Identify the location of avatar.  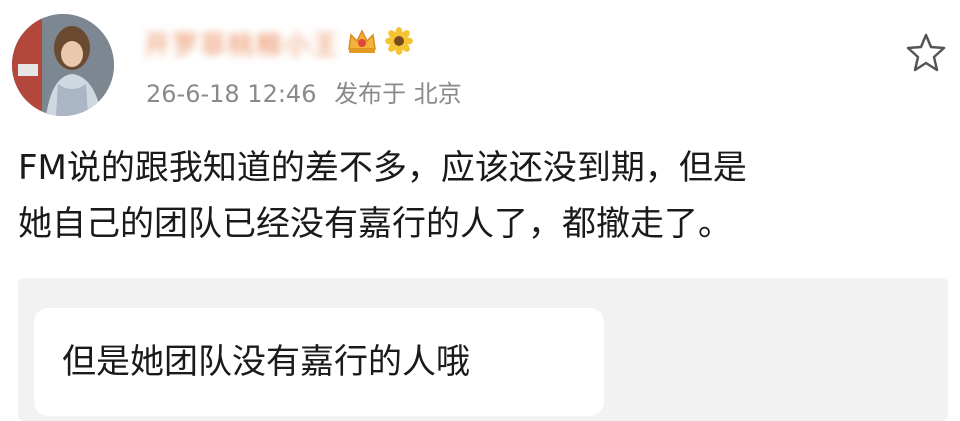
(63, 65).